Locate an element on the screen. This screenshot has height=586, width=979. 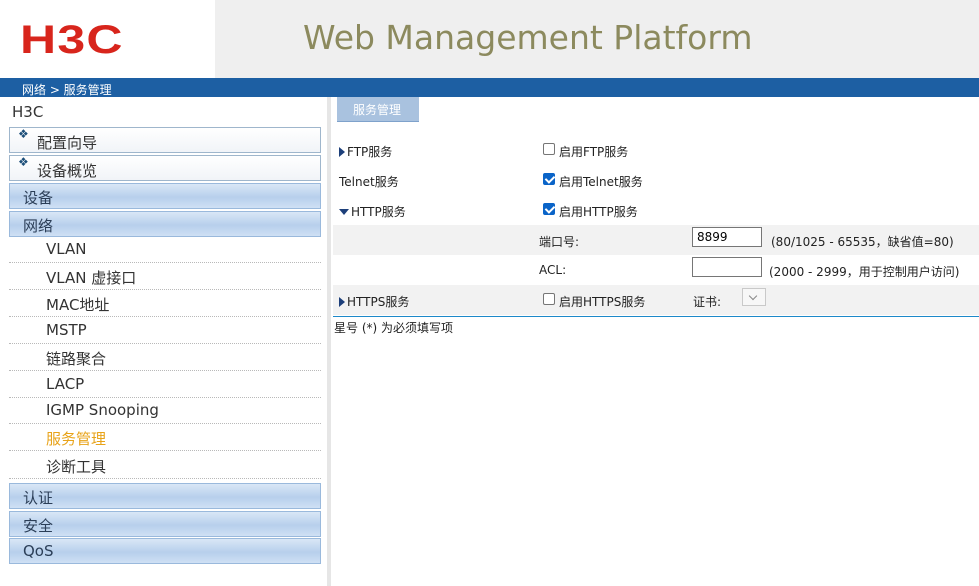
https-service-name: HTTPS服务 is located at coordinates (378, 302).